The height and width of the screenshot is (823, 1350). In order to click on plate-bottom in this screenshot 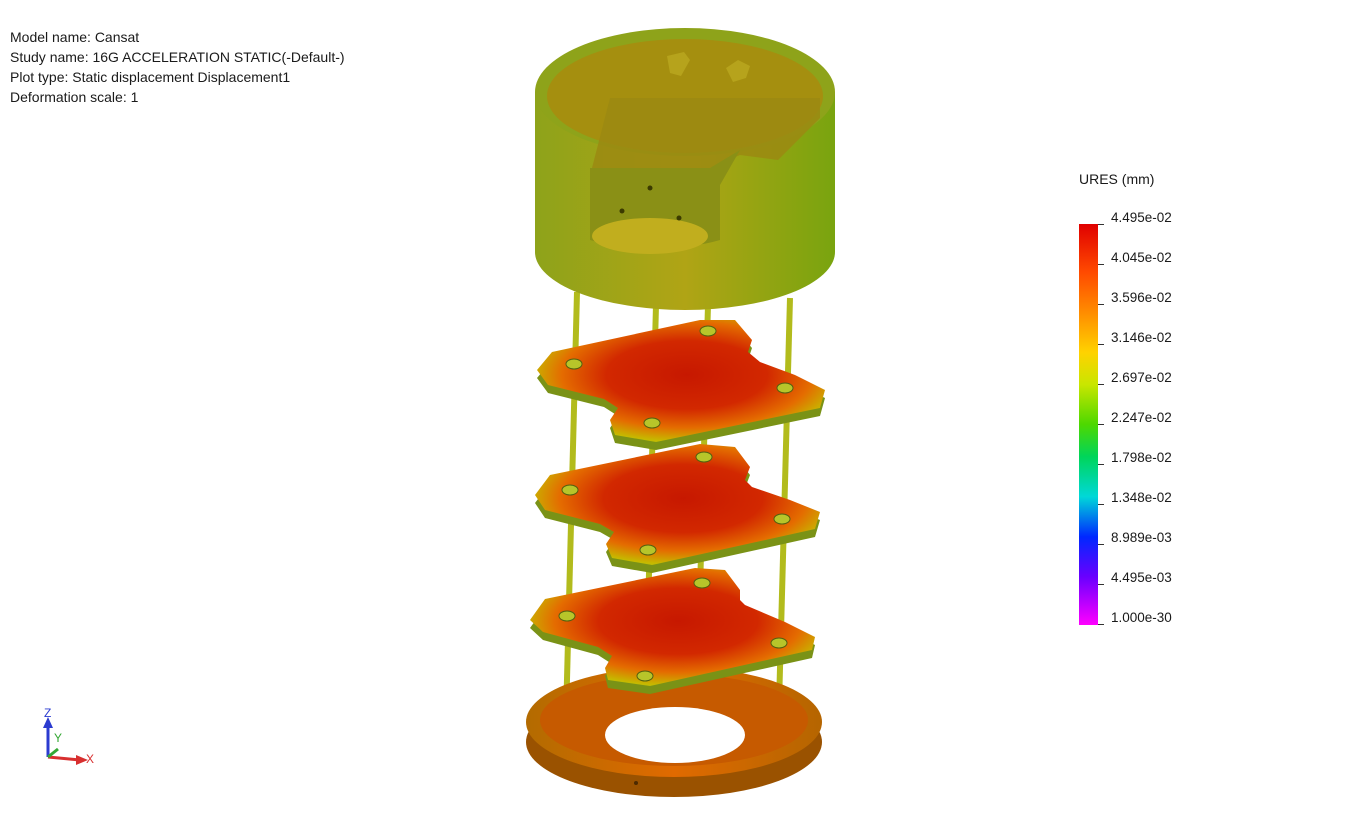, I will do `click(672, 631)`.